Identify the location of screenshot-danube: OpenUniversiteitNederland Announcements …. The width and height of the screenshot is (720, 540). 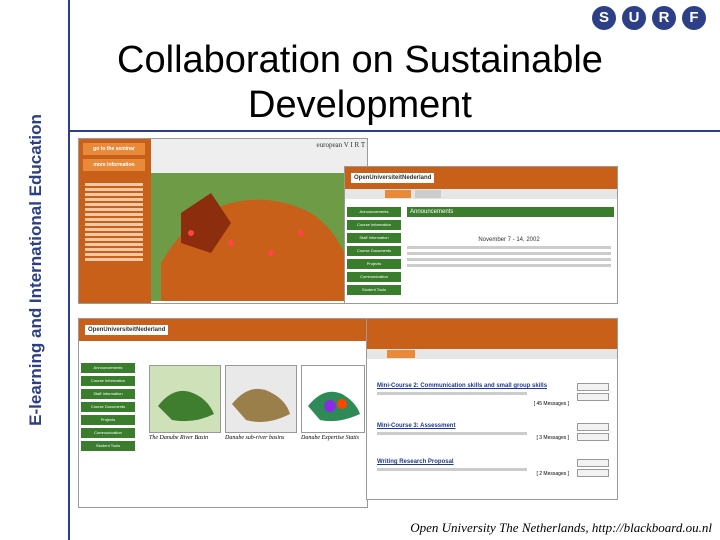
(223, 413).